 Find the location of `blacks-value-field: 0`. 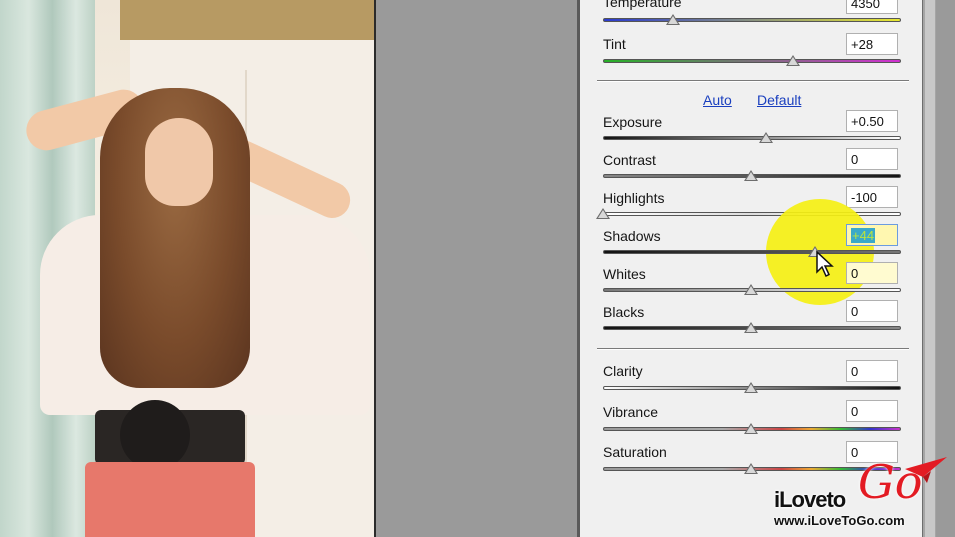

blacks-value-field: 0 is located at coordinates (872, 311).